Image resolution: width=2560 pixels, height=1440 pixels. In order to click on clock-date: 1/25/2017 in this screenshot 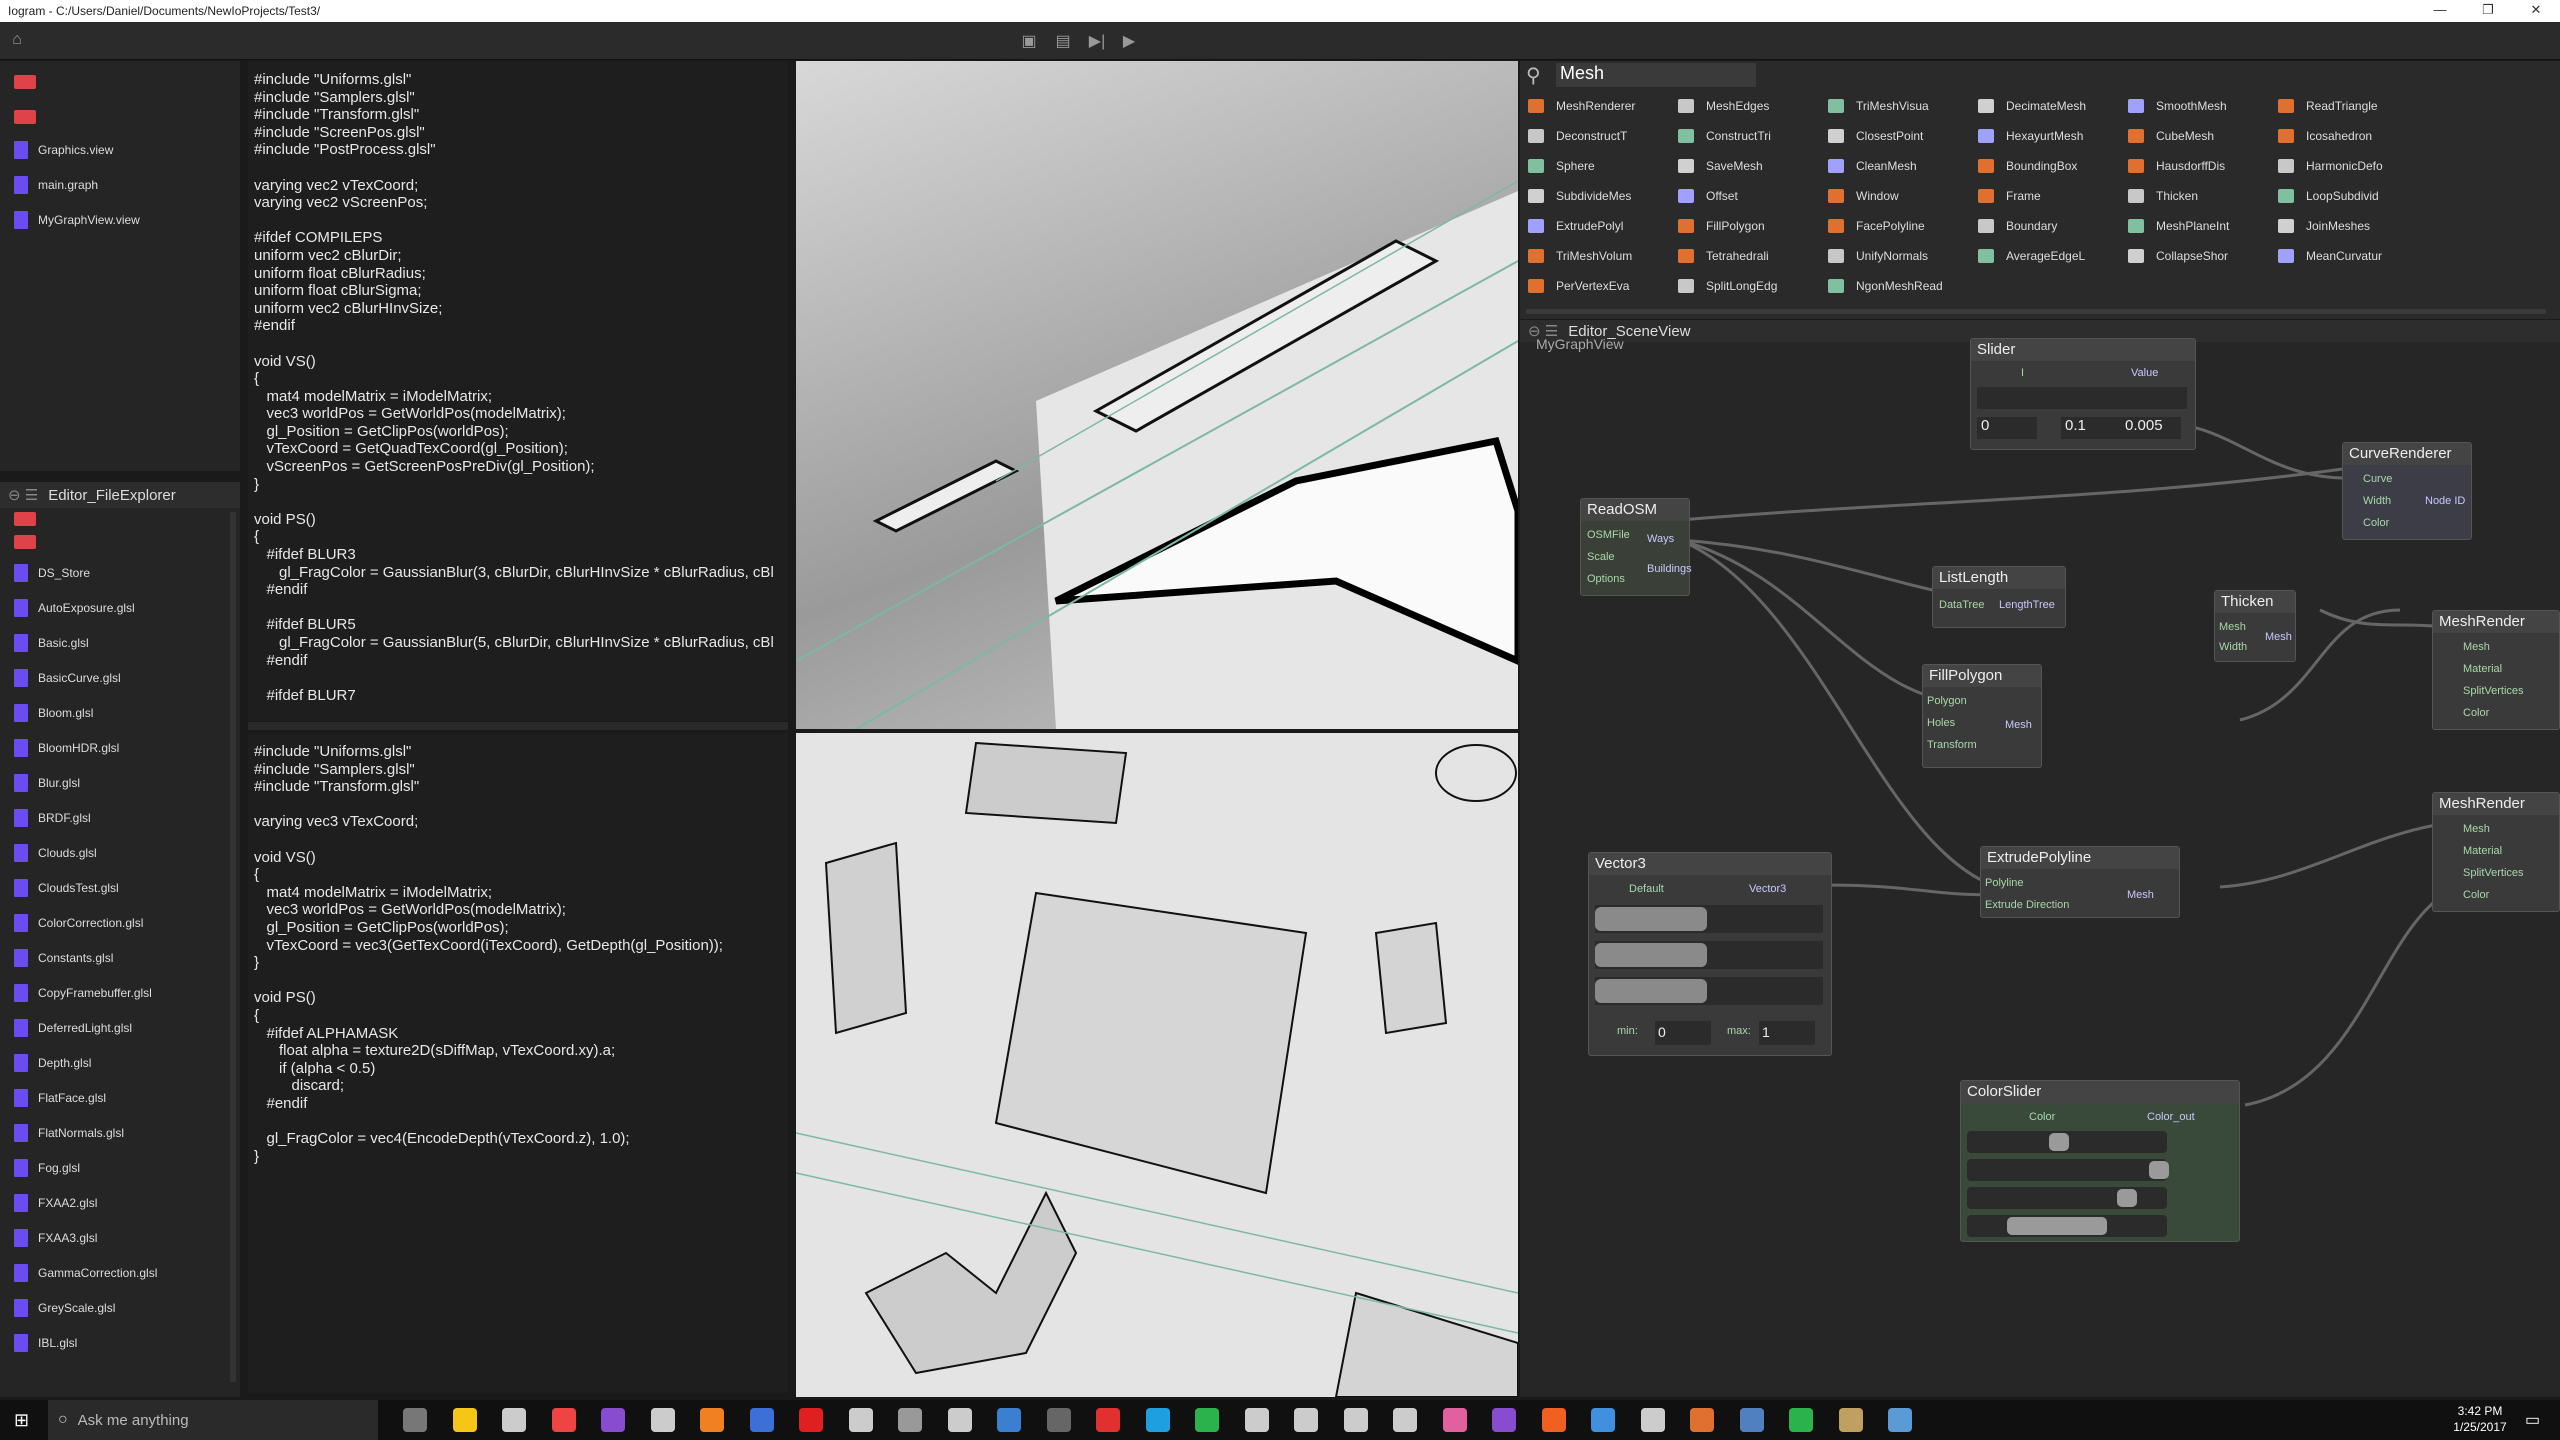, I will do `click(2480, 1427)`.